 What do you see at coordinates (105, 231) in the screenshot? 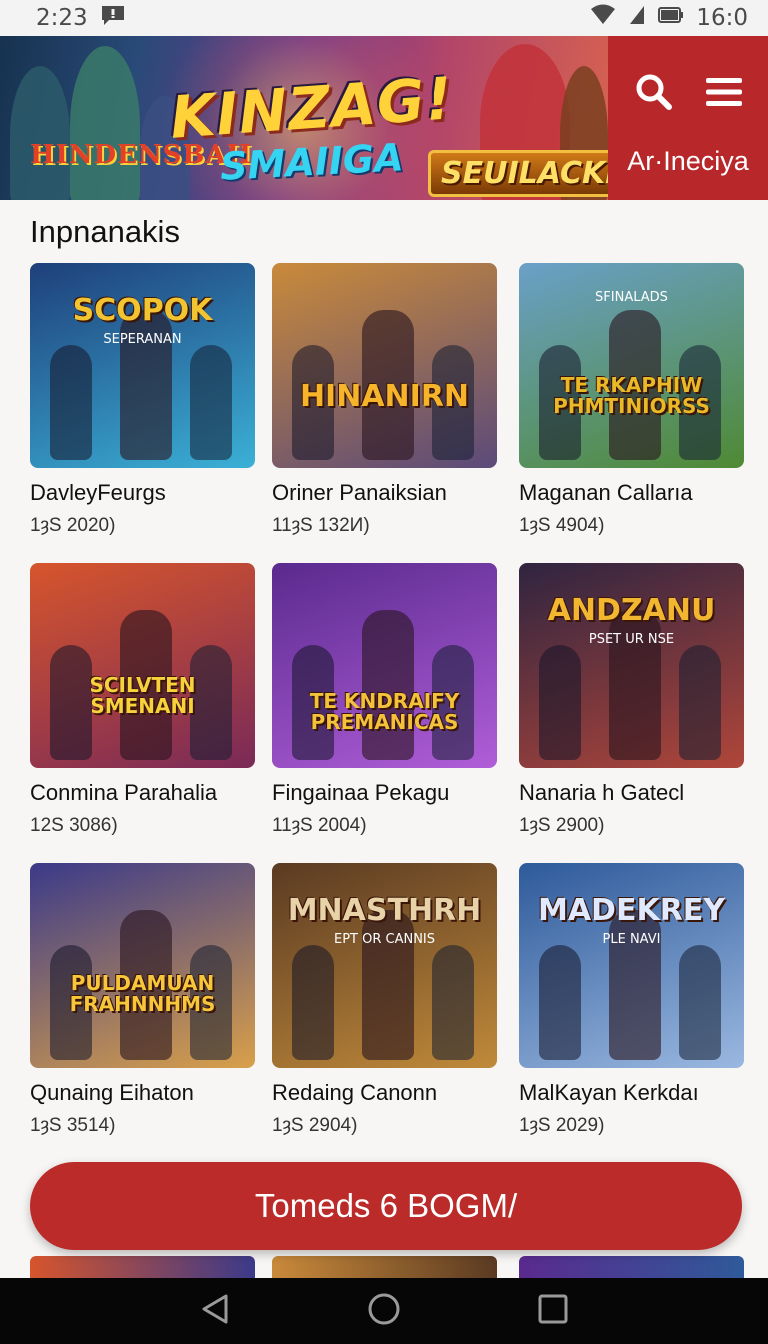
I see `section-title: Inpnanakis` at bounding box center [105, 231].